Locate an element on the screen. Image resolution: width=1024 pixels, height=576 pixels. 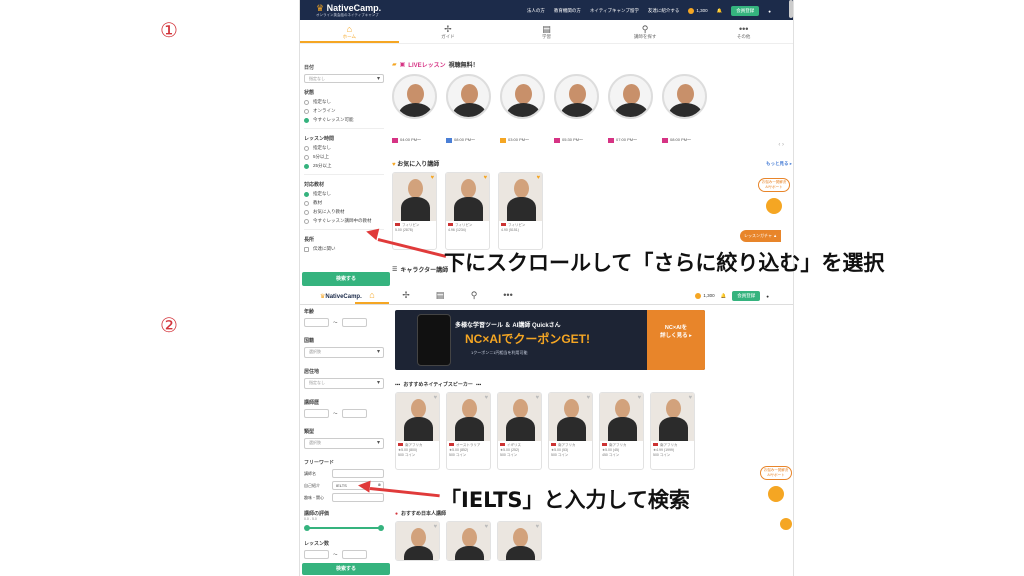
gacha-icon is located at coordinates (785, 524).